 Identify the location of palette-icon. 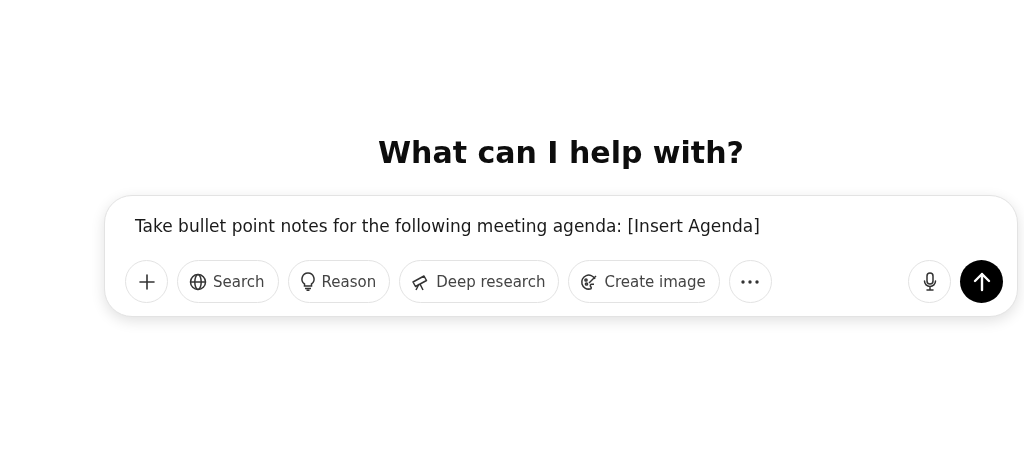
(589, 281).